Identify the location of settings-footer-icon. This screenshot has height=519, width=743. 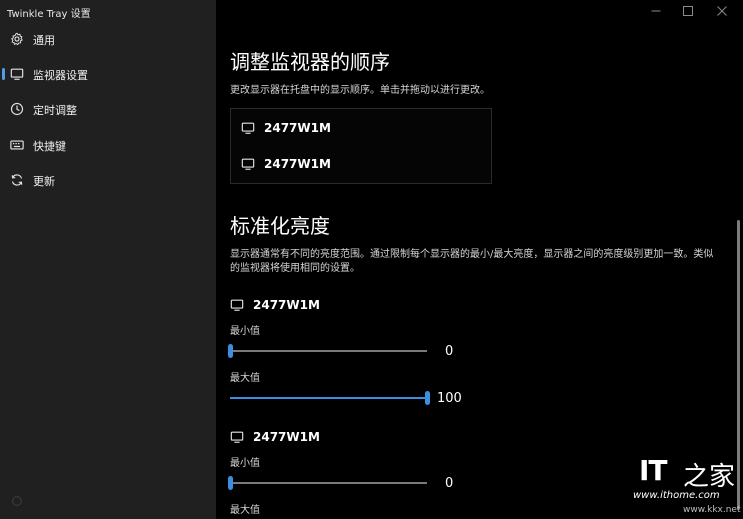
(17, 501).